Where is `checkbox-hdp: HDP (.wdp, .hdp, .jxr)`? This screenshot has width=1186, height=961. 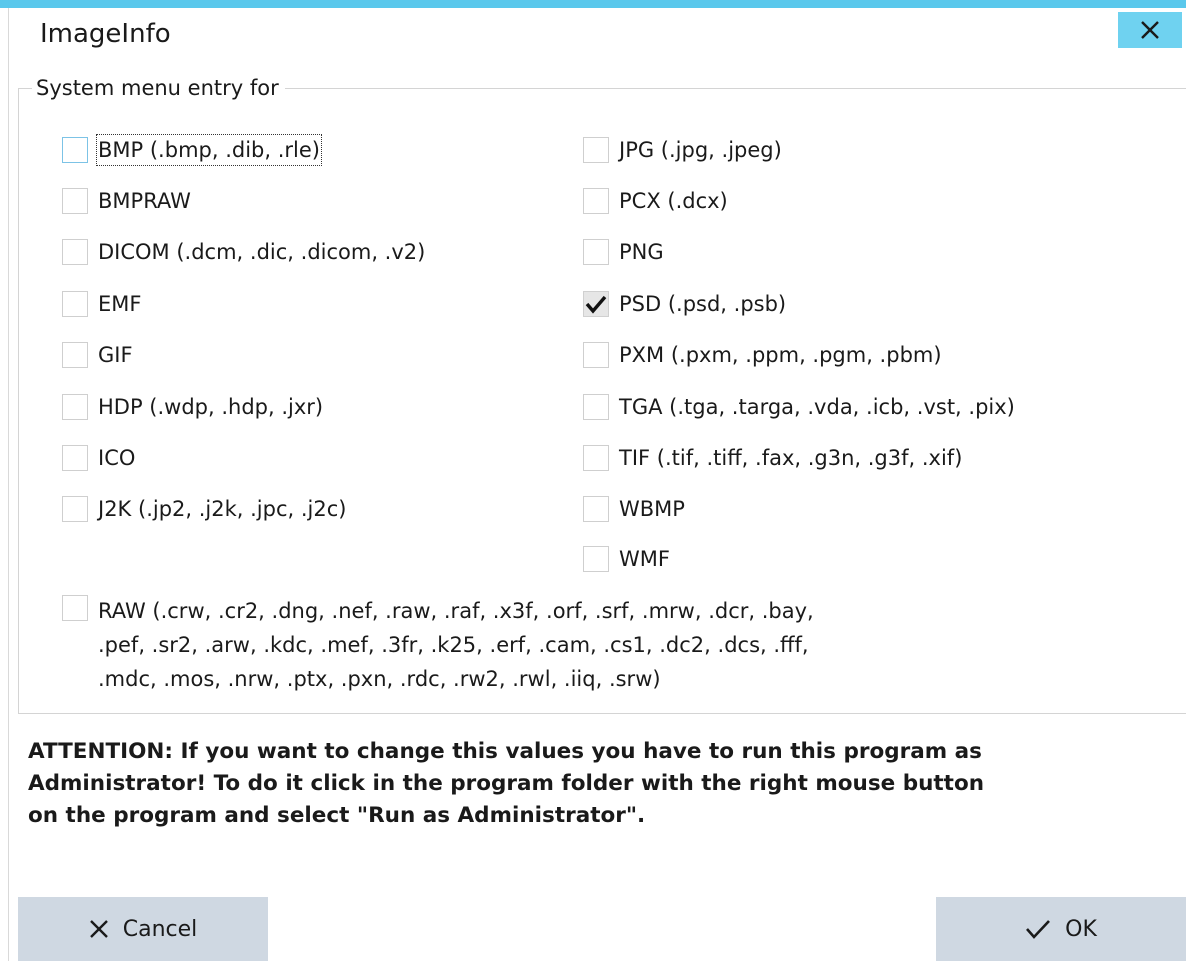
checkbox-hdp: HDP (.wdp, .hdp, .jxr) is located at coordinates (192, 407).